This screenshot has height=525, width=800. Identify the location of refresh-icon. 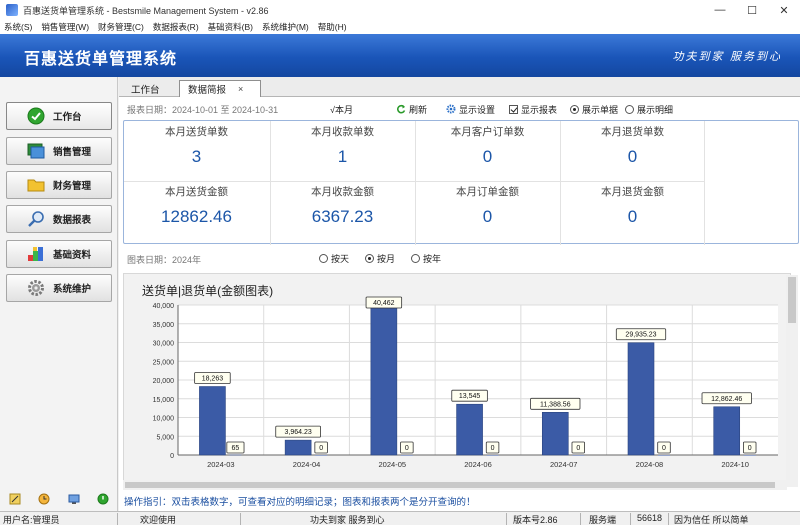
(401, 109).